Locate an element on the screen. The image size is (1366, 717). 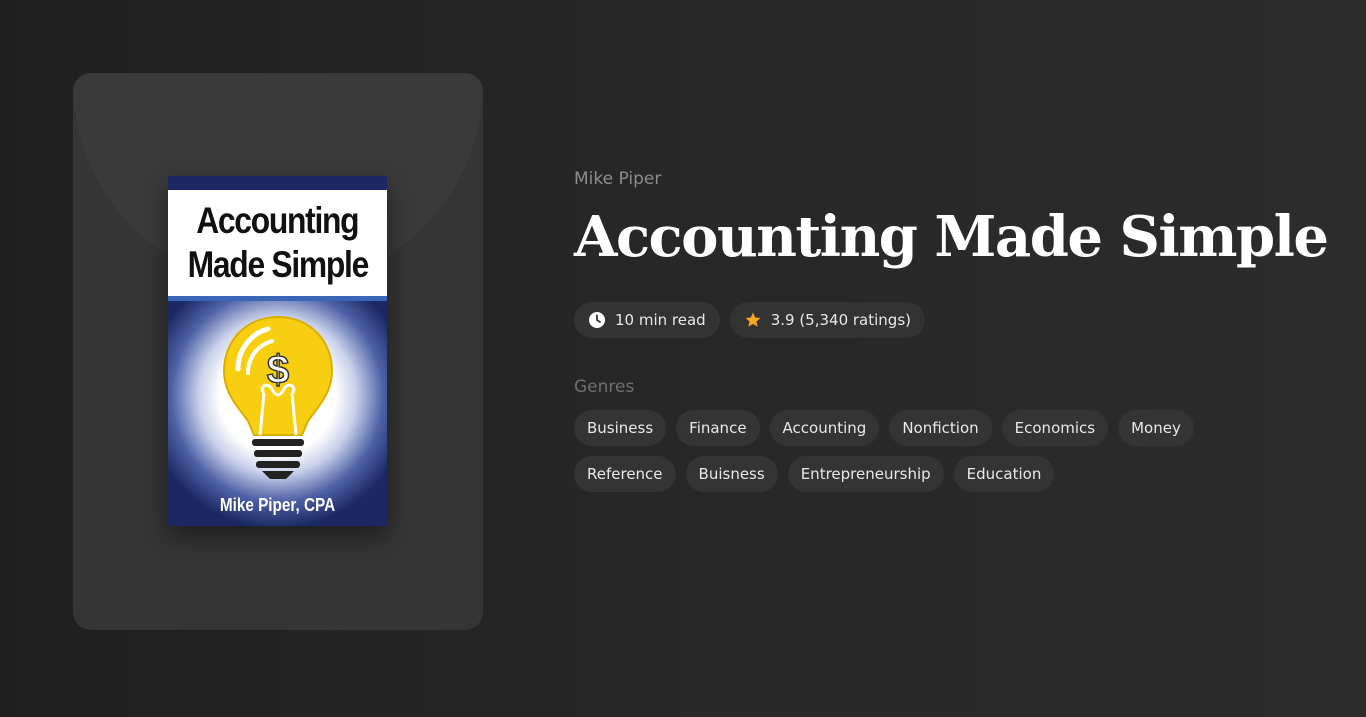
star-icon is located at coordinates (753, 320).